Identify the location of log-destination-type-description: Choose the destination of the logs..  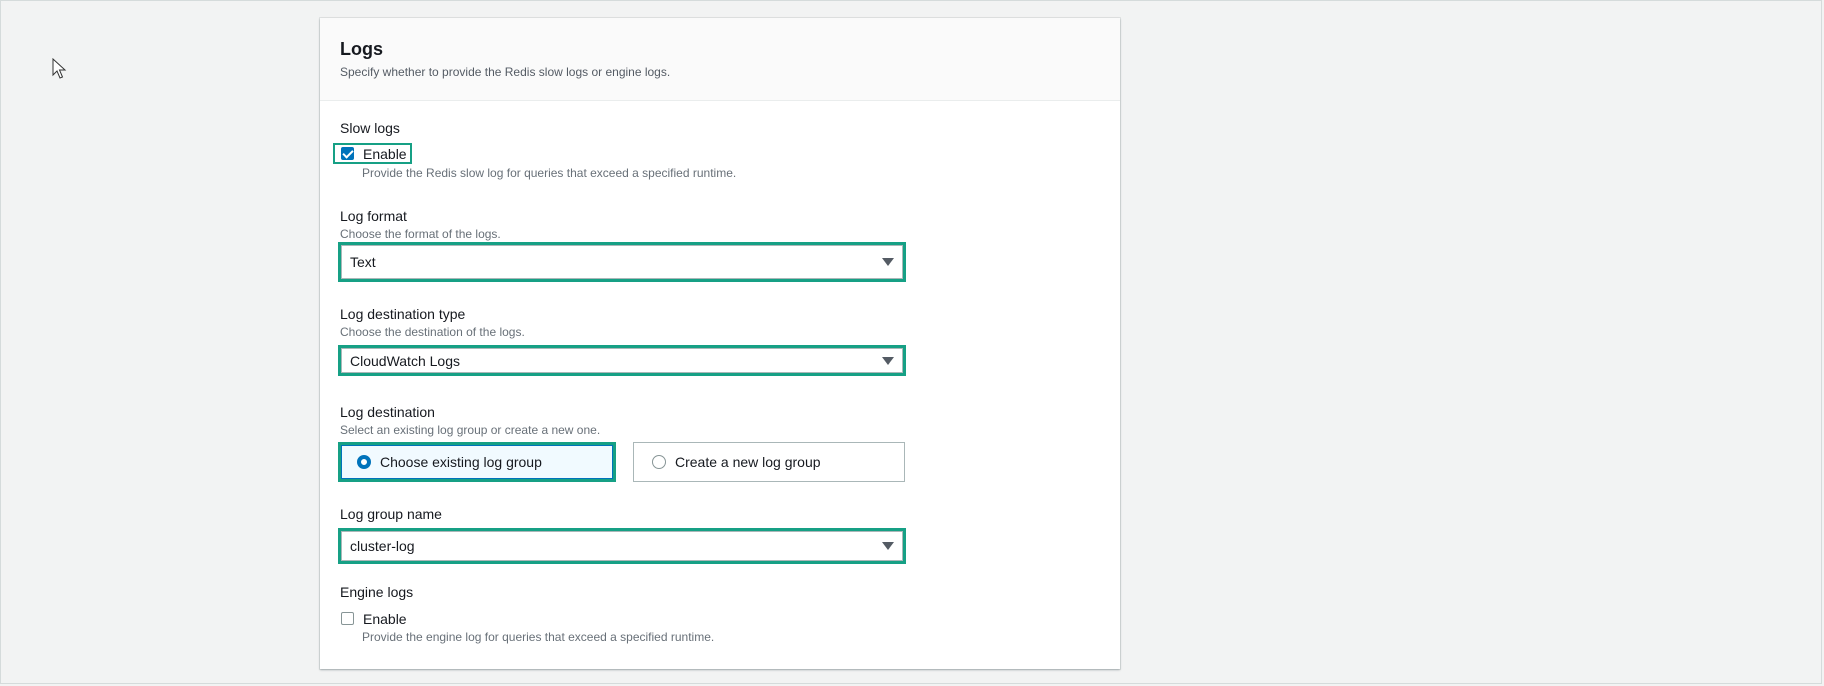
(432, 332).